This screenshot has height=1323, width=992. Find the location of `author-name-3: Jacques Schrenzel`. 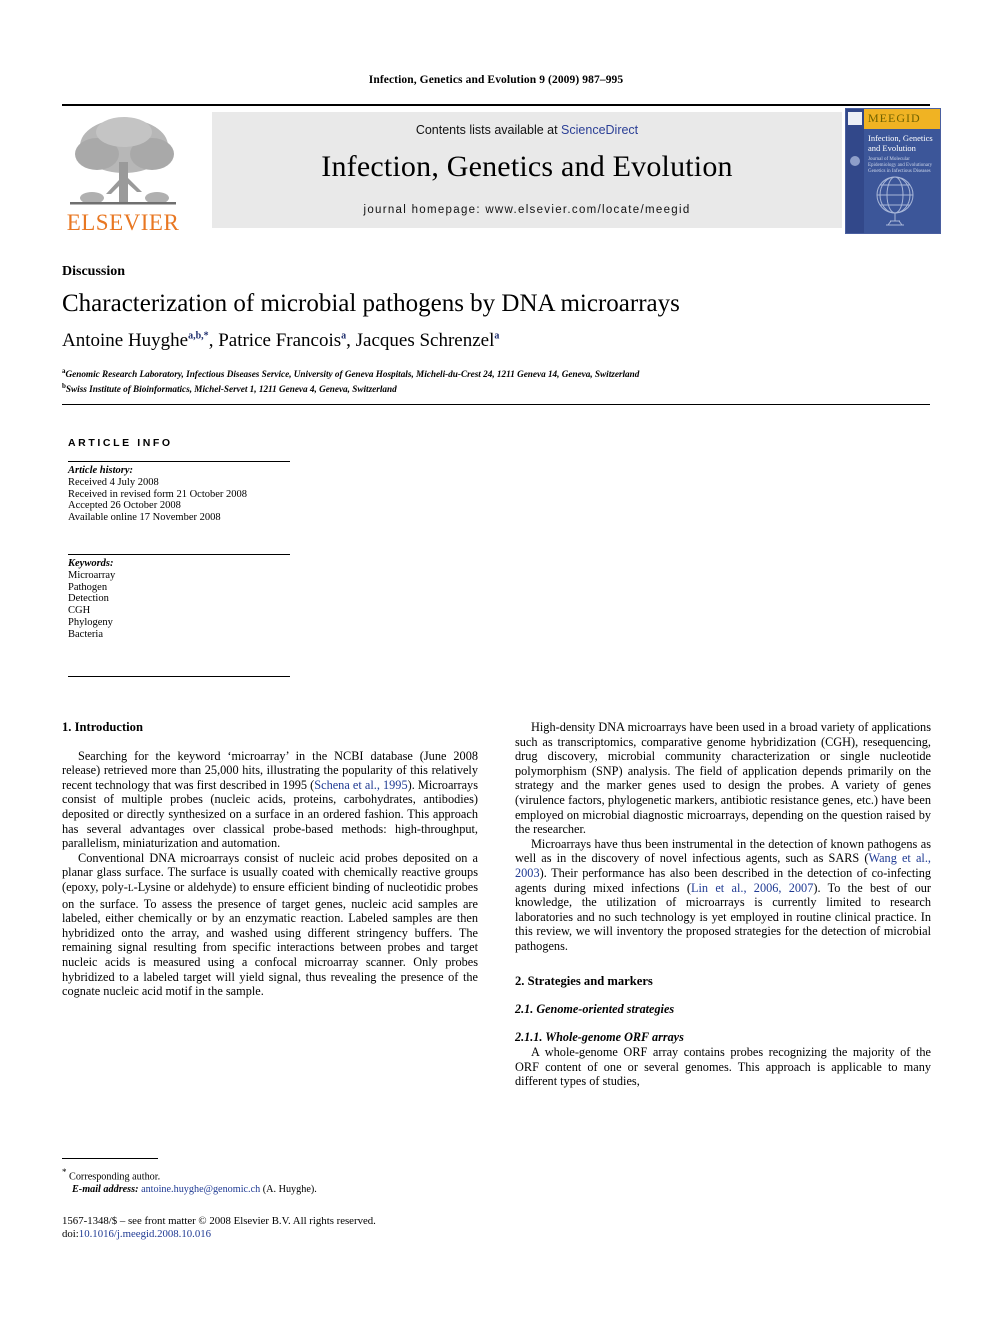

author-name-3: Jacques Schrenzel is located at coordinates (425, 340).